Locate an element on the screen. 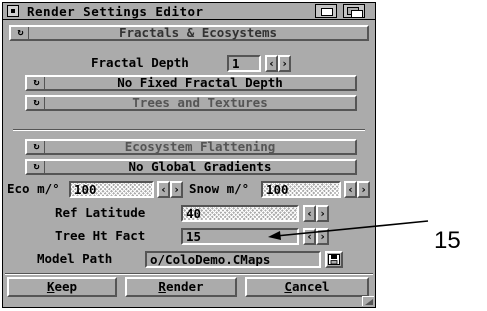 The width and height of the screenshot is (487, 311). callout-line is located at coordinates (352, 228).